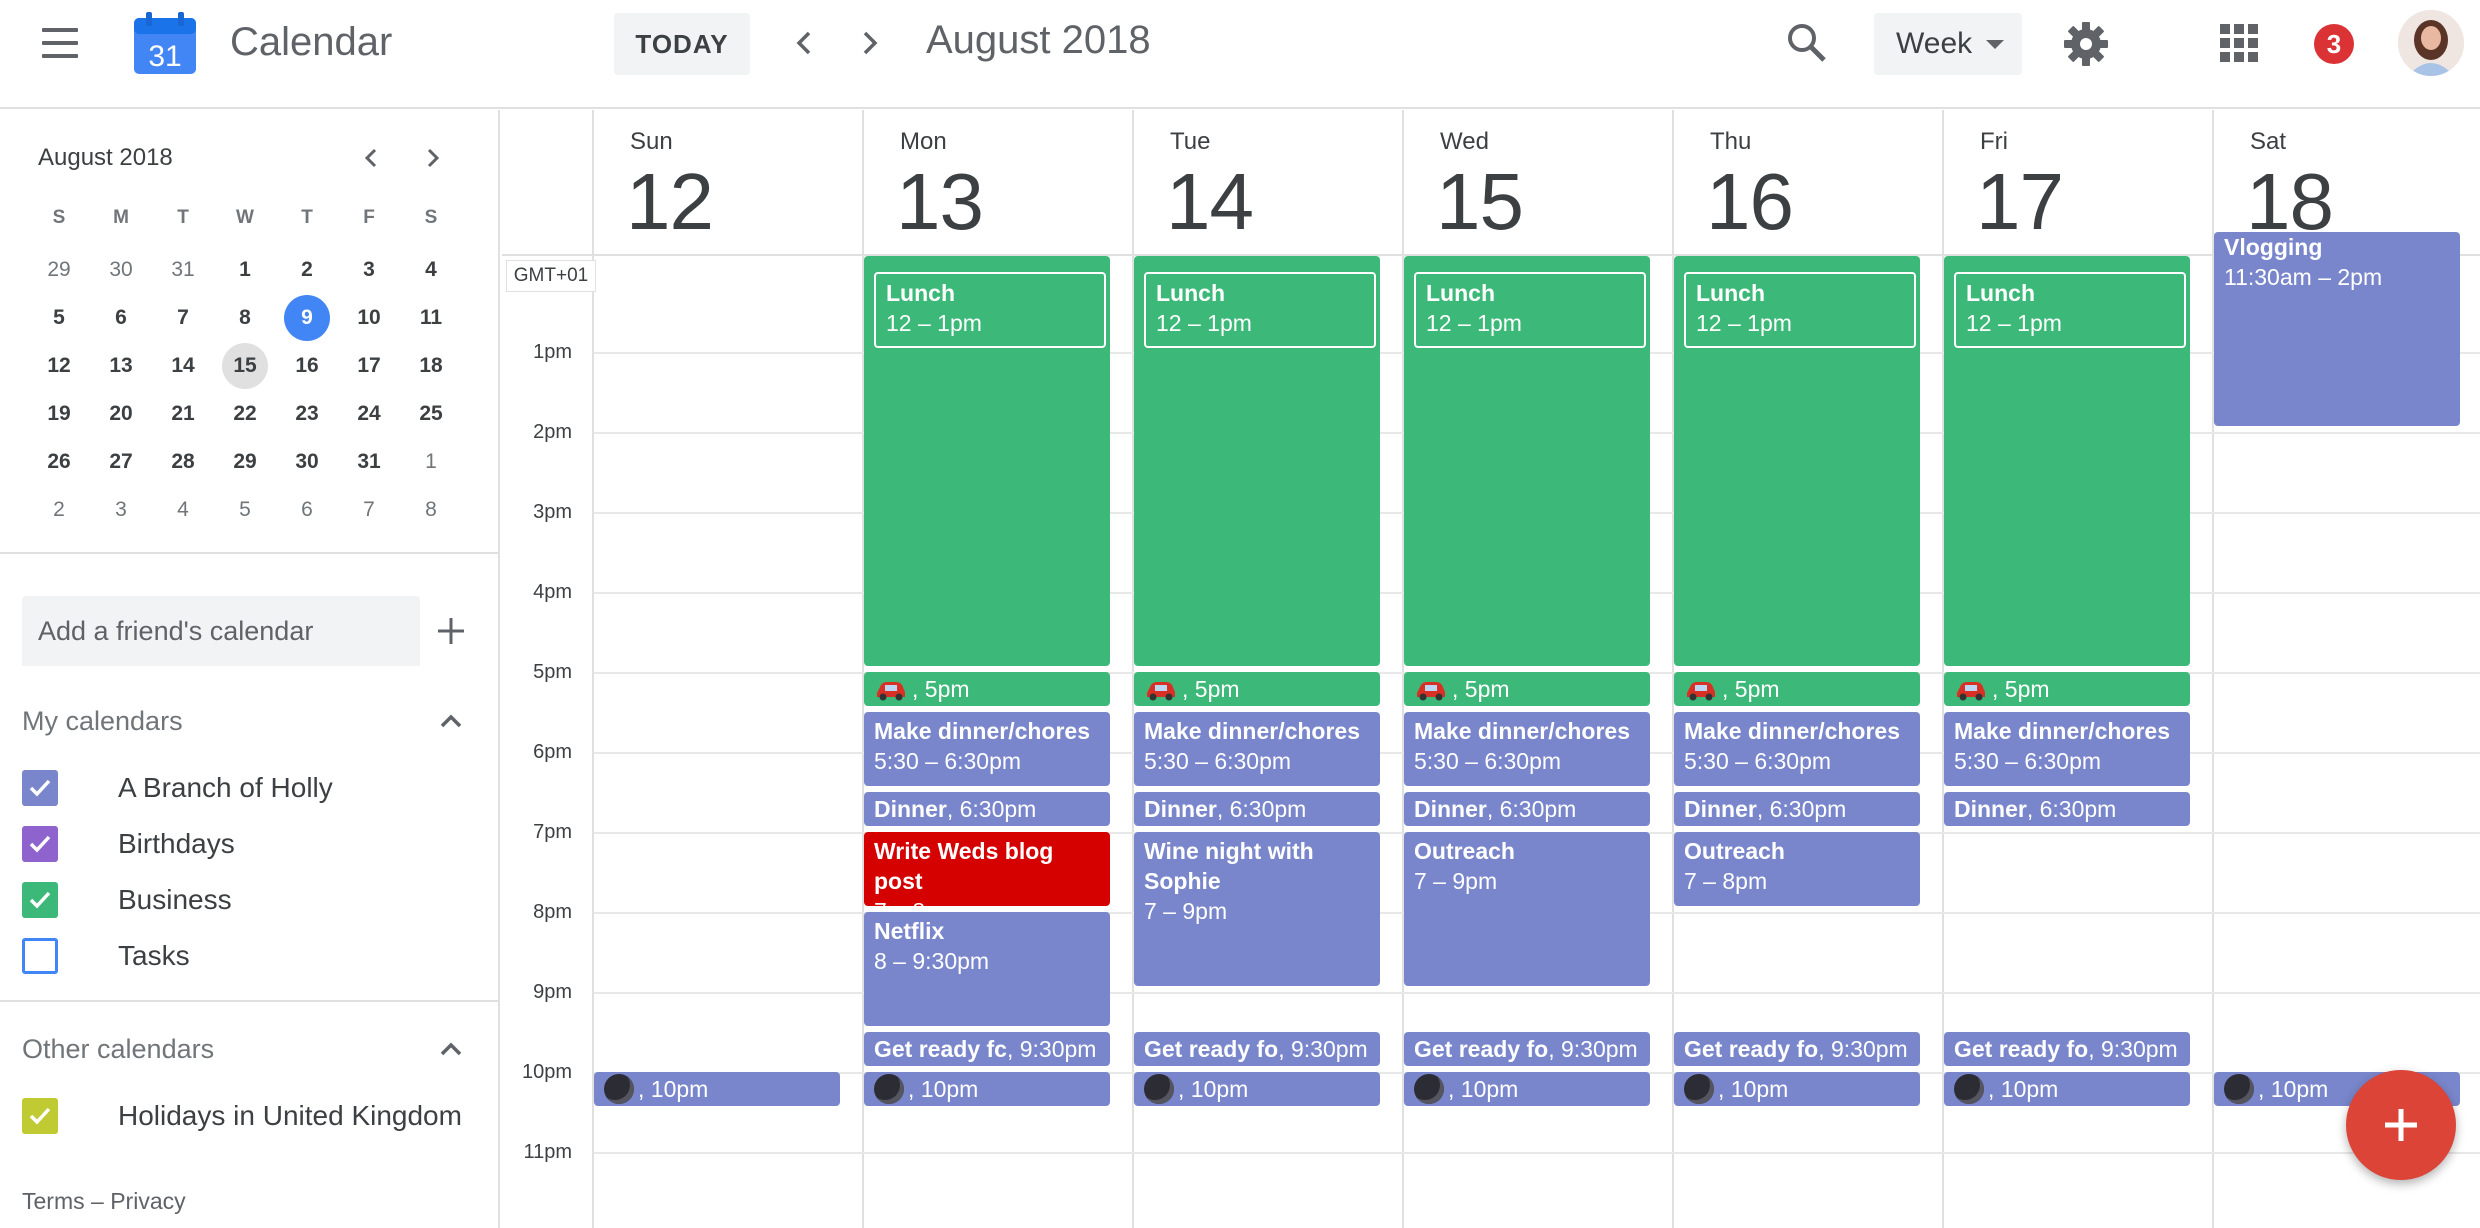  I want to click on my-calendars-title: My calendars, so click(102, 721).